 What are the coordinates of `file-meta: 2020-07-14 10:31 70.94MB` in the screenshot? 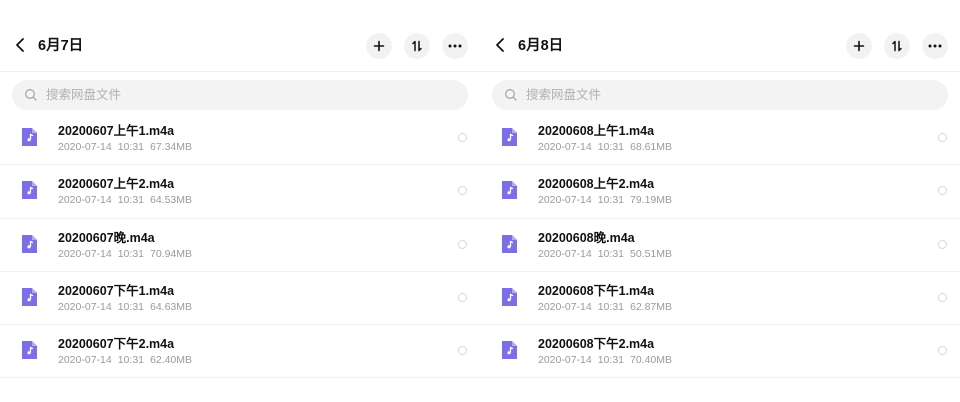 It's located at (125, 254).